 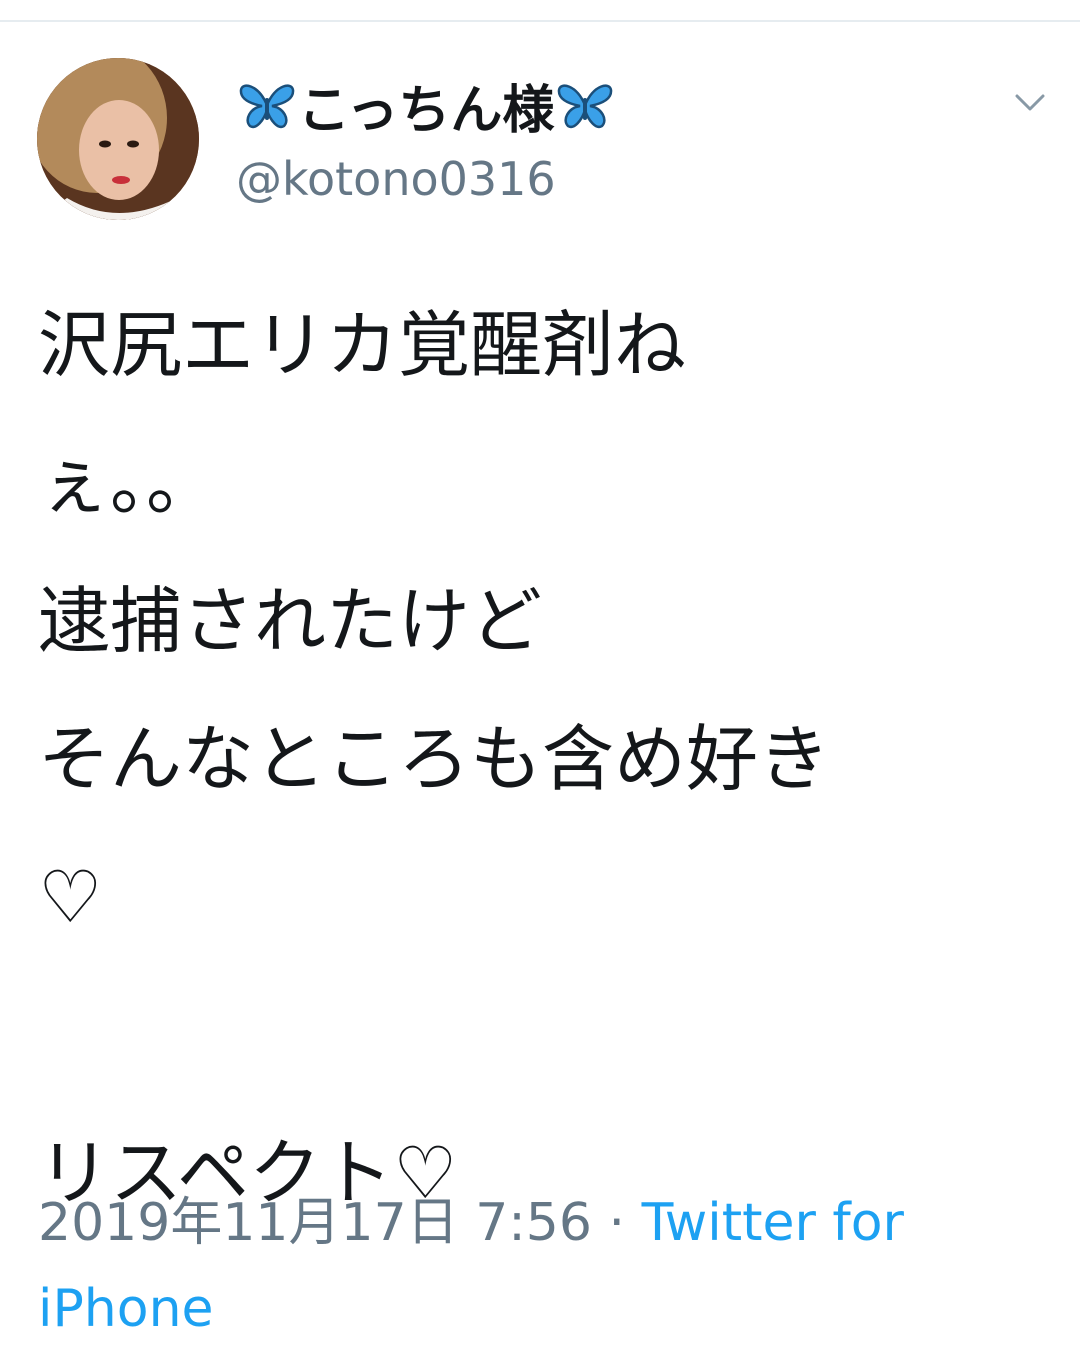 I want to click on display-name-text: こっちん様, so click(x=426, y=110).